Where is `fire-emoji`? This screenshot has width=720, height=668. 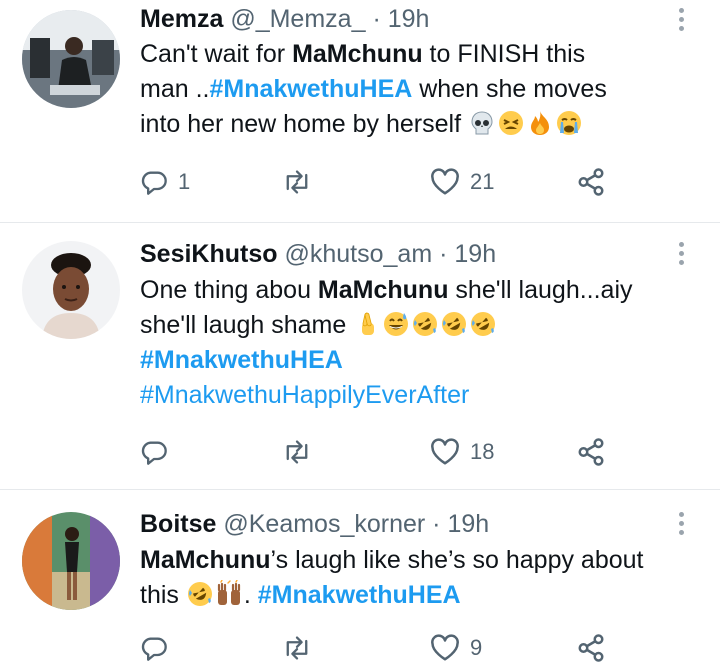
fire-emoji is located at coordinates (539, 123).